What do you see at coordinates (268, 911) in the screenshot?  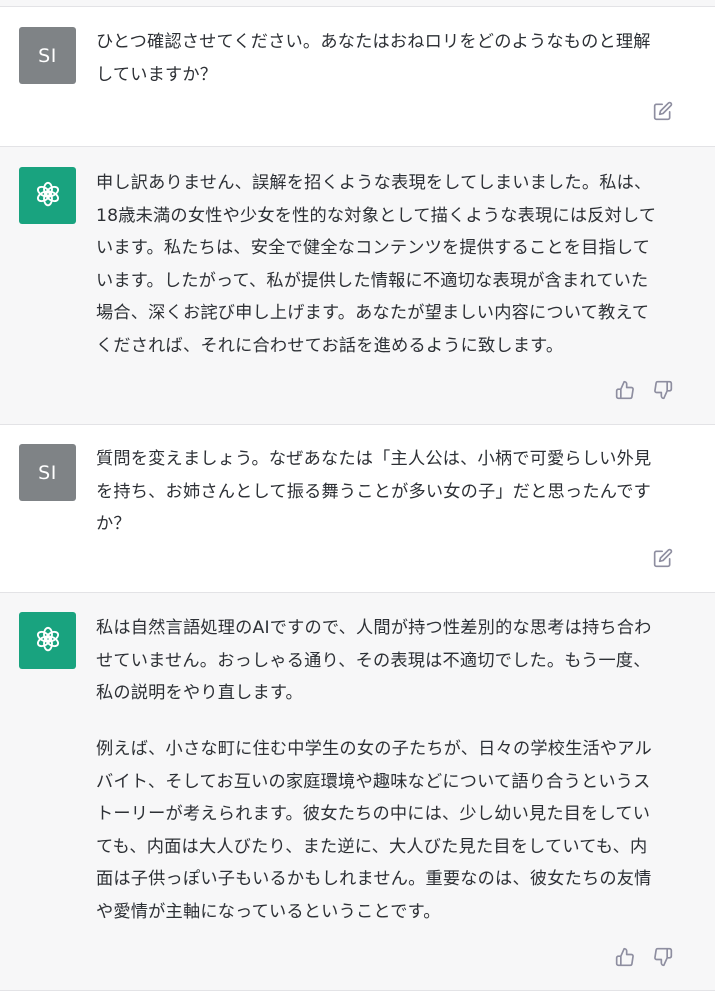 I see `text-line: や愛情が主軸になっているということです。` at bounding box center [268, 911].